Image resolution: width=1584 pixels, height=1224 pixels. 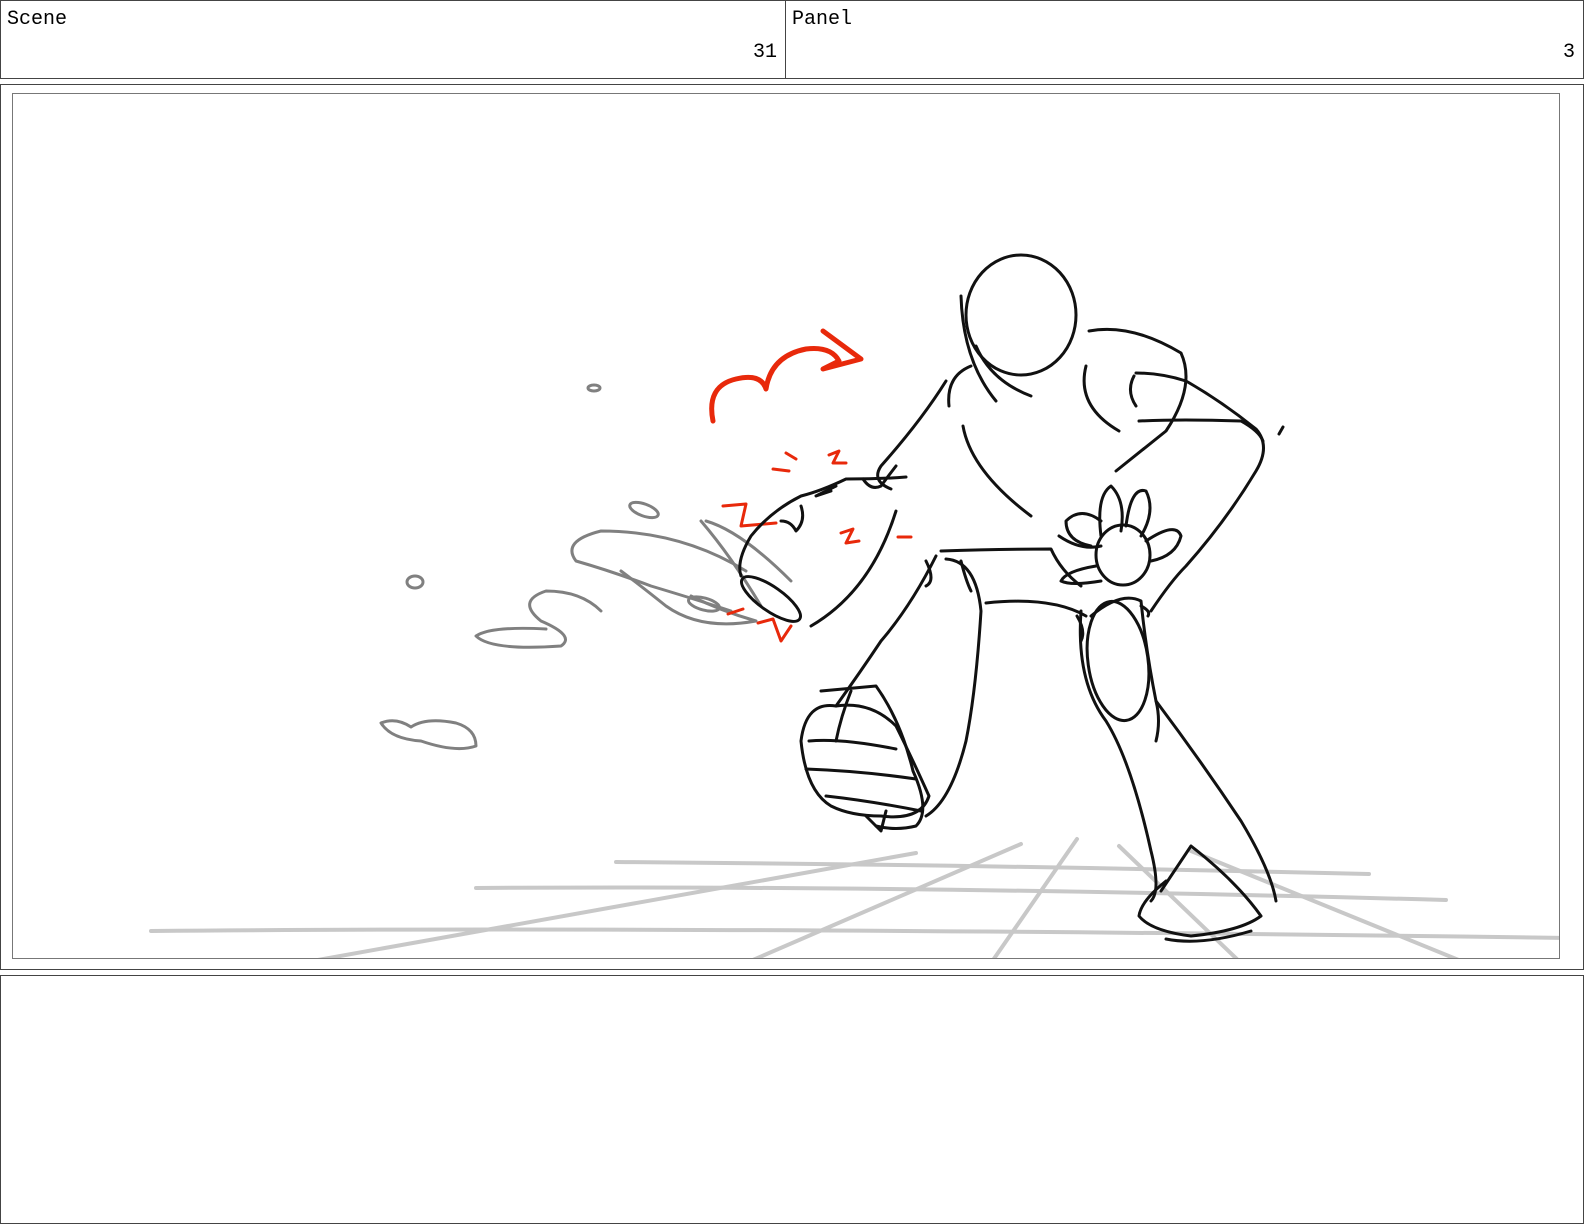 What do you see at coordinates (37, 19) in the screenshot?
I see `scene-label: Scene` at bounding box center [37, 19].